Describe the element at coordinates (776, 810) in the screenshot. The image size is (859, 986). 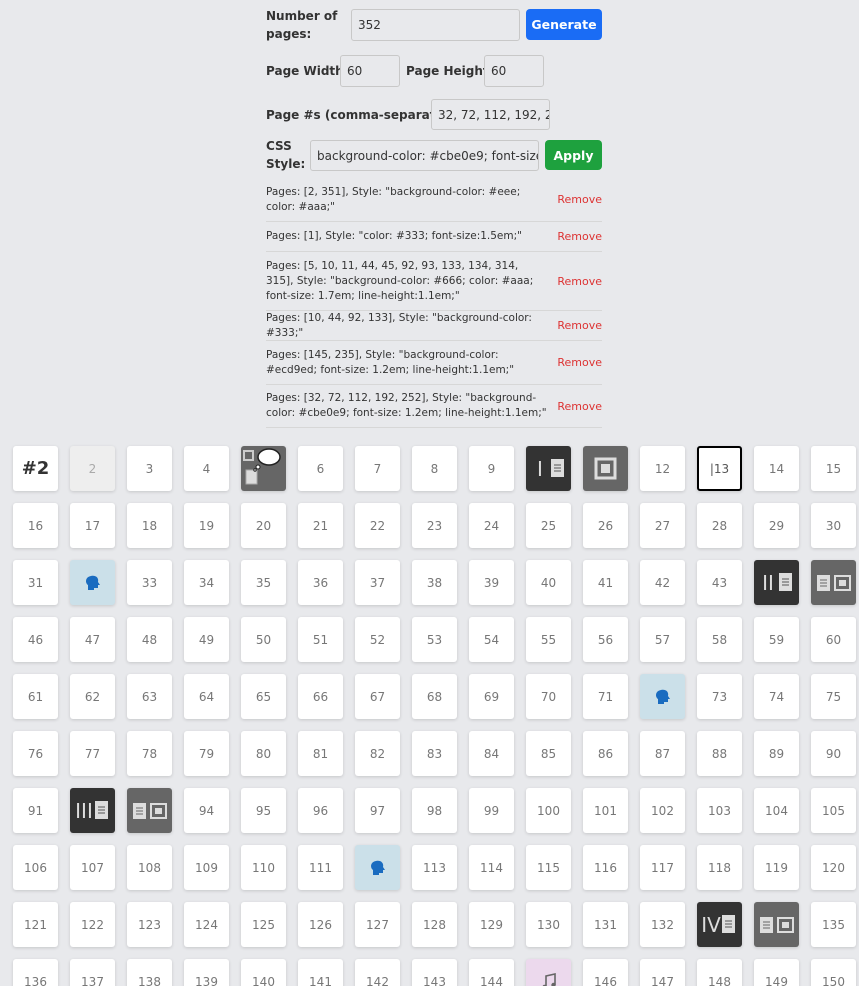
I see `page-tile: 104` at that location.